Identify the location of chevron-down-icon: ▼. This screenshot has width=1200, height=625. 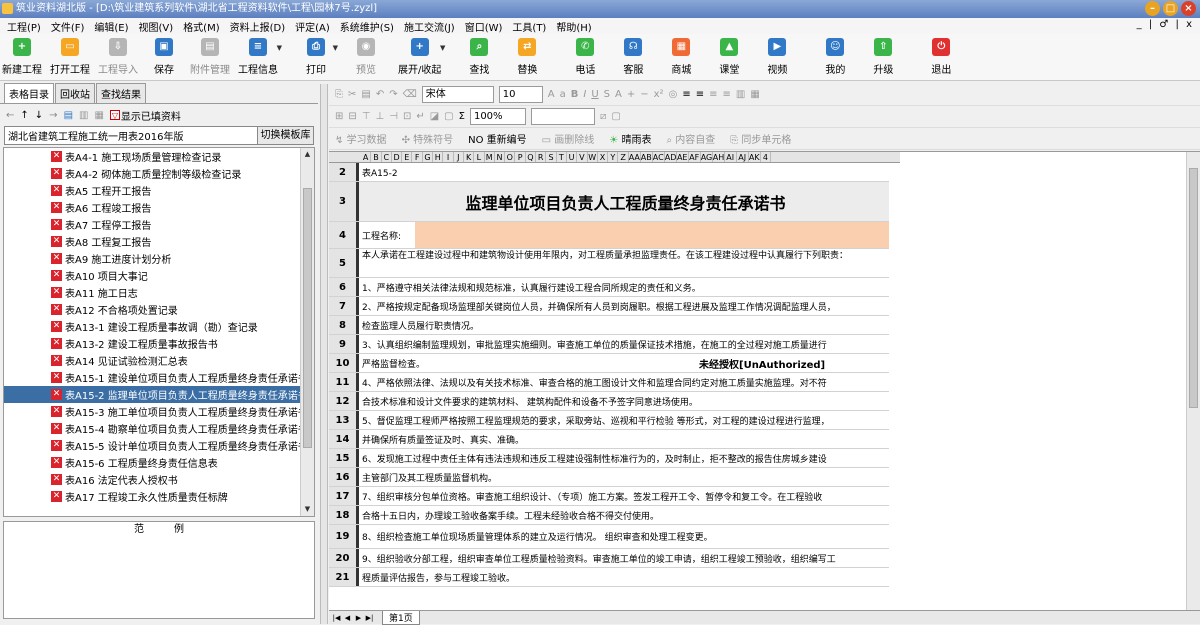
(335, 48).